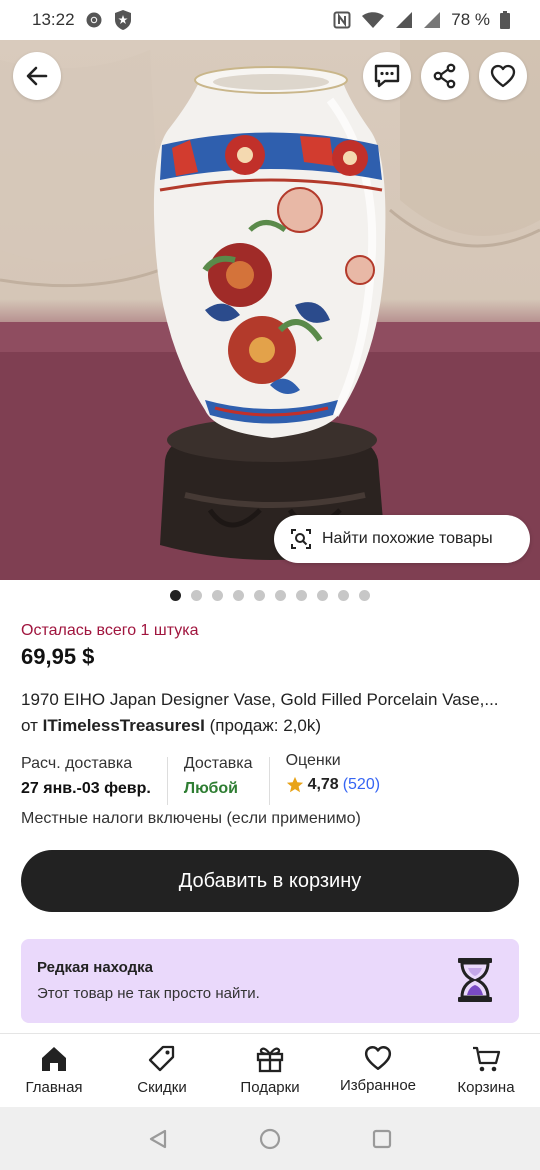 This screenshot has width=540, height=1170. I want to click on back-button, so click(37, 76).